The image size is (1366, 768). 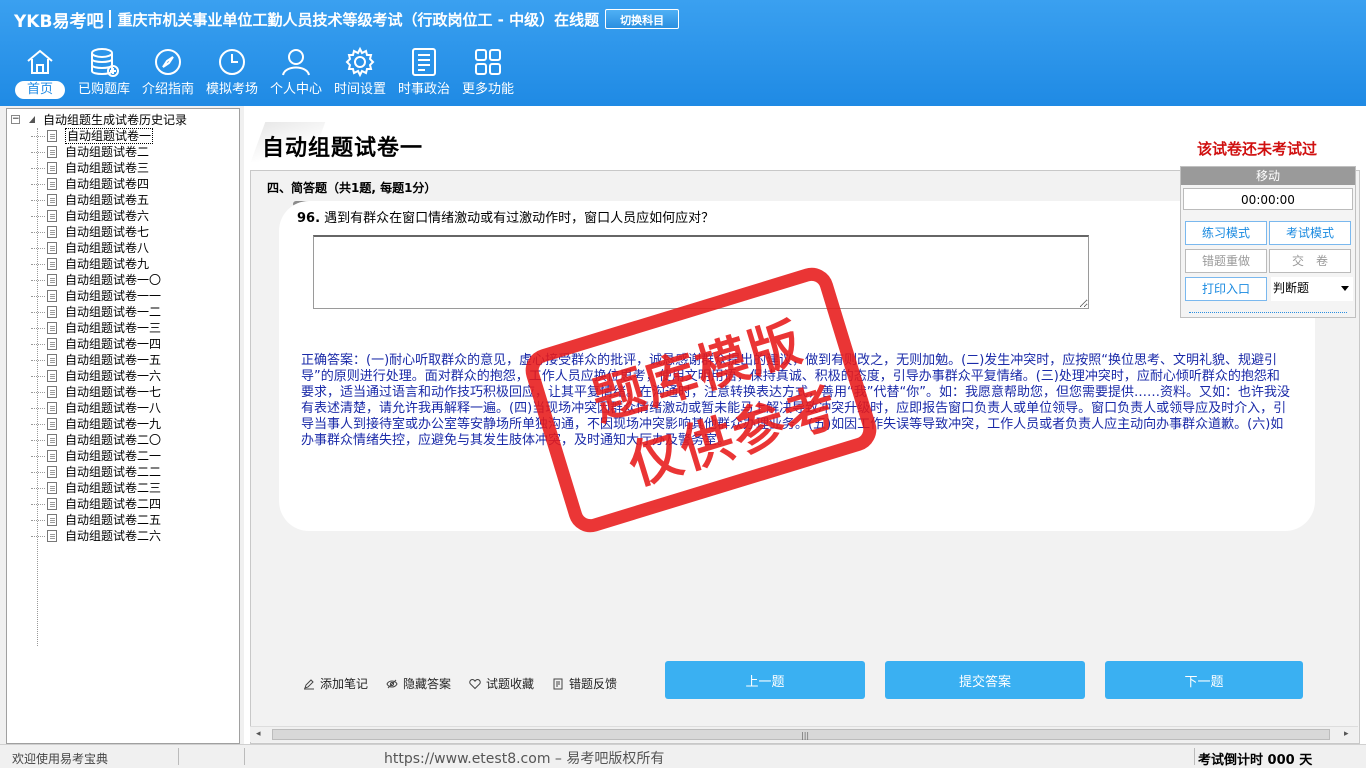 I want to click on tree-item: 自动组题试卷二四, so click(x=123, y=504).